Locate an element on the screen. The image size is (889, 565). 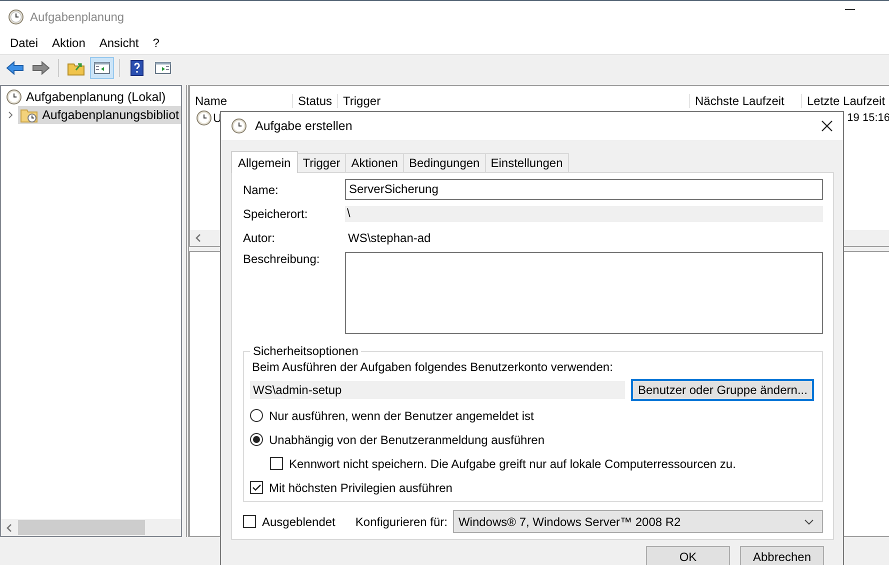
option-label: Mit höchsten Privilegien ausführen is located at coordinates (360, 487).